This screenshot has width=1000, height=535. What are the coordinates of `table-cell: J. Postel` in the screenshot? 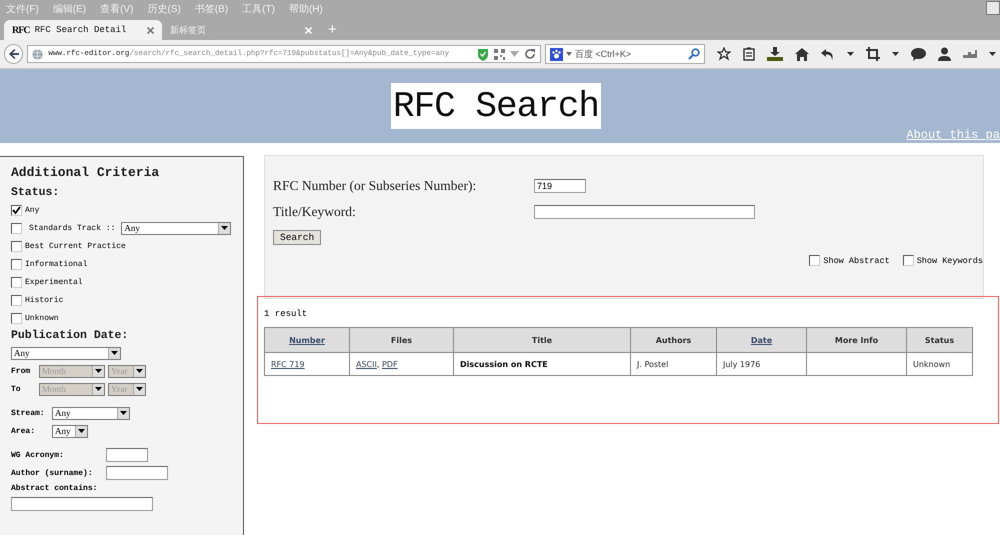 It's located at (673, 364).